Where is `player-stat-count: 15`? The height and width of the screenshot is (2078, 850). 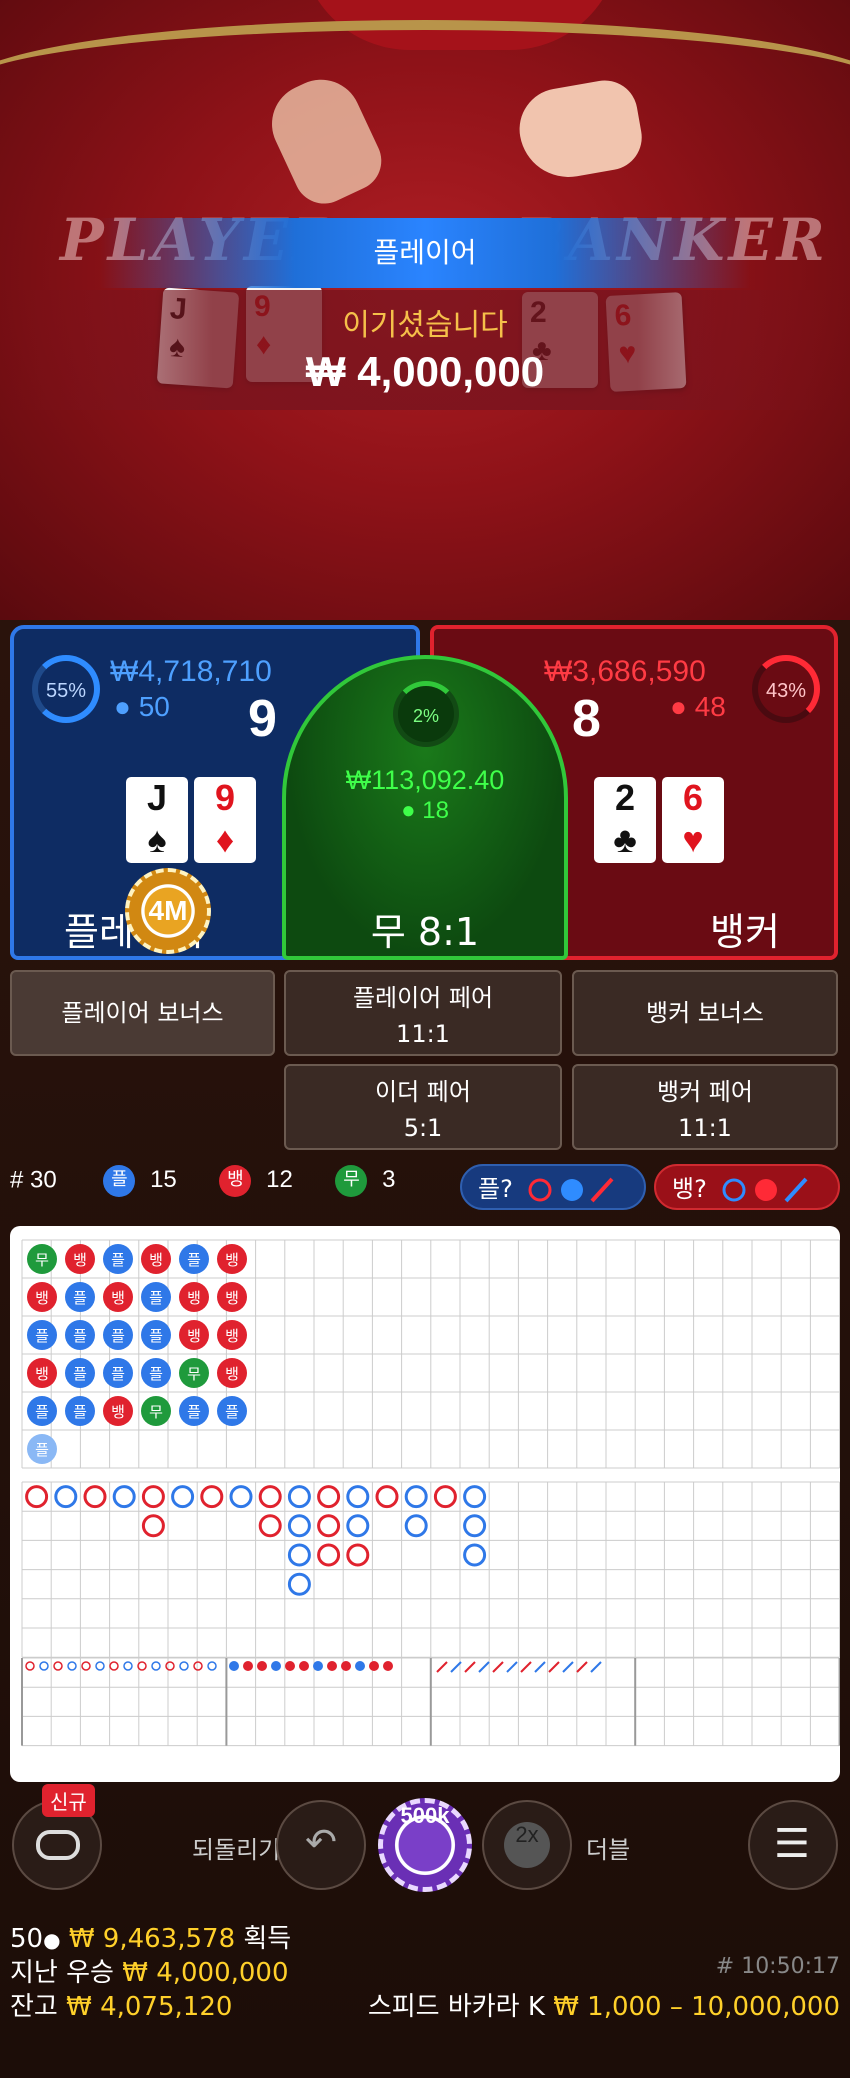 player-stat-count: 15 is located at coordinates (163, 1180).